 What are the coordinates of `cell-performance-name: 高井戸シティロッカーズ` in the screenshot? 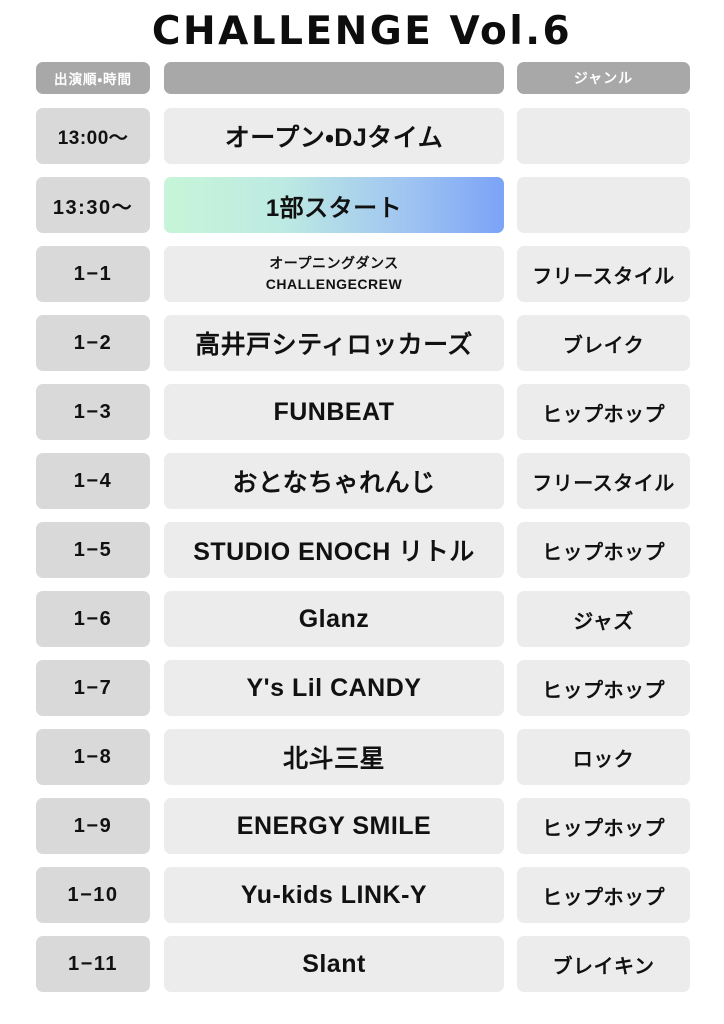 It's located at (334, 343).